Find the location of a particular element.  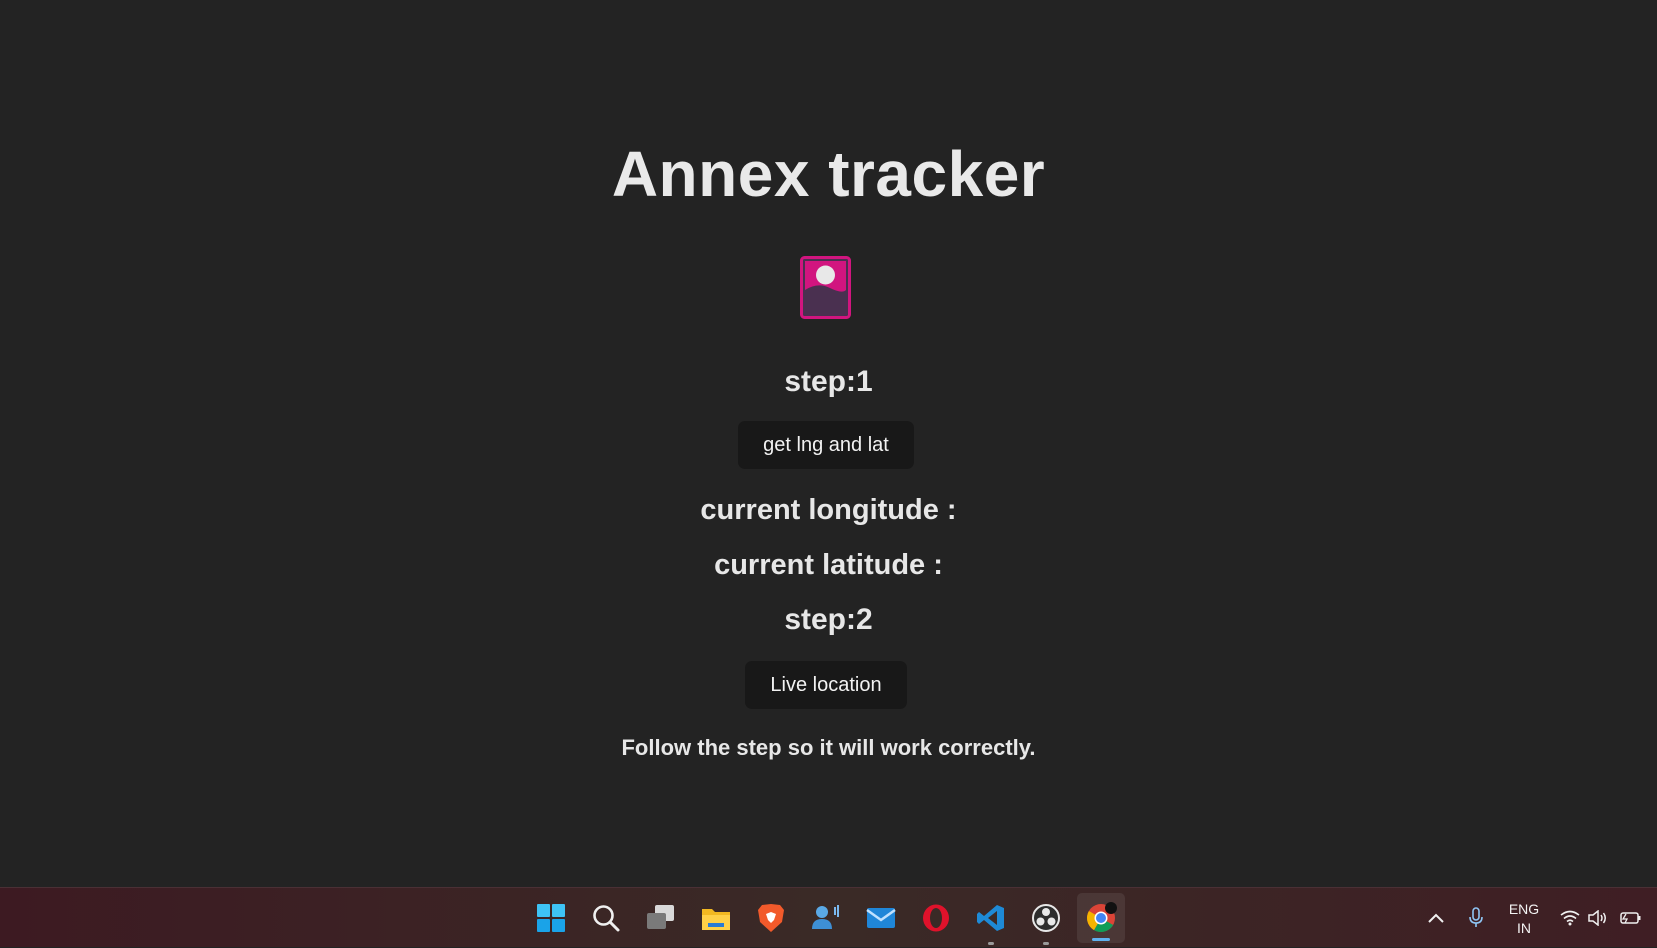

file-explorer-icon is located at coordinates (716, 918).